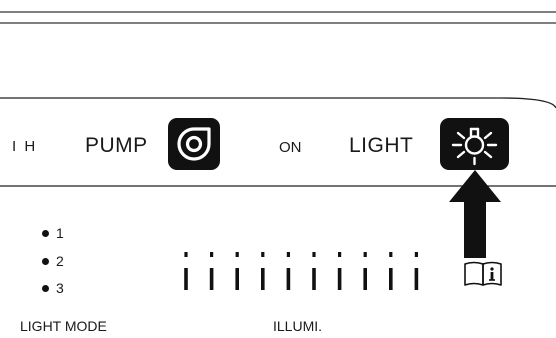 This screenshot has width=556, height=338. What do you see at coordinates (483, 273) in the screenshot?
I see `manual-book-icon` at bounding box center [483, 273].